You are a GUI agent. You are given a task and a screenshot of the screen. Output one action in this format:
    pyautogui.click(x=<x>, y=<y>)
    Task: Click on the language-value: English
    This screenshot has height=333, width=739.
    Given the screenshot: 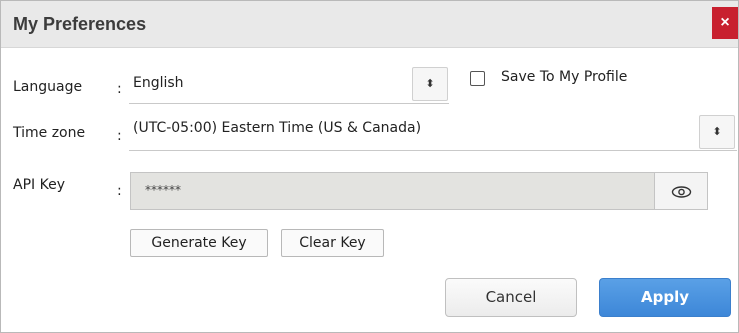 What is the action you would take?
    pyautogui.click(x=158, y=83)
    